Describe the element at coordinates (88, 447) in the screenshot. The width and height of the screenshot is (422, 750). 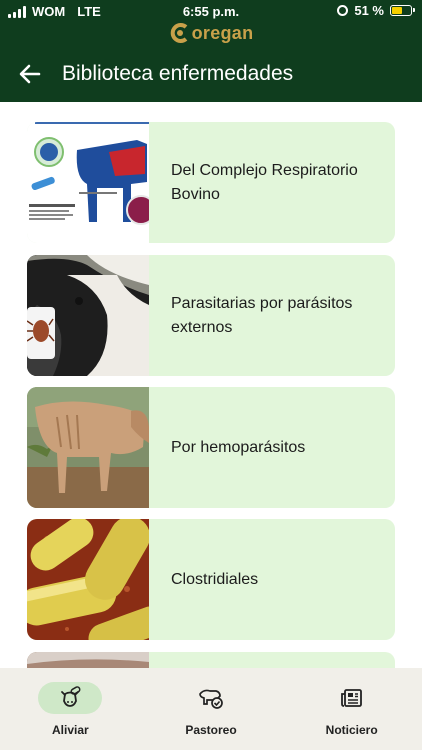
I see `thin-cow-thumbnail` at that location.